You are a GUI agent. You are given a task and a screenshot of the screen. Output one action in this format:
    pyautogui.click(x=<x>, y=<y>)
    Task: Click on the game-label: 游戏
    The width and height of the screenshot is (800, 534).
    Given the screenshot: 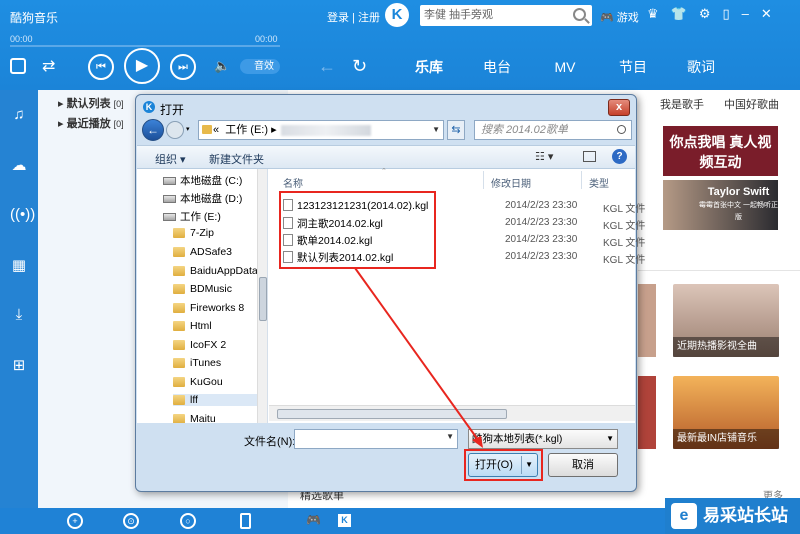 What is the action you would take?
    pyautogui.click(x=627, y=18)
    